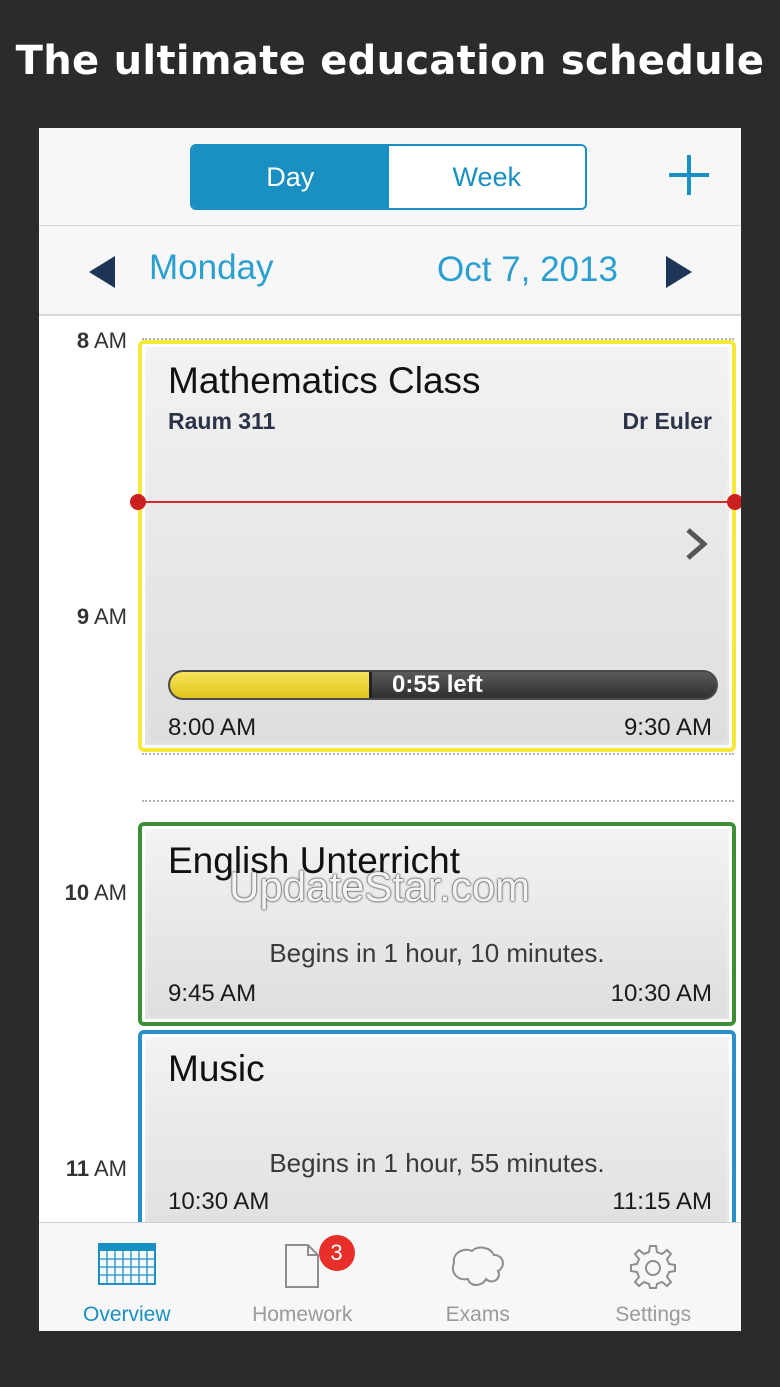 The image size is (780, 1387). I want to click on progress-bar: 0:55 left, so click(443, 685).